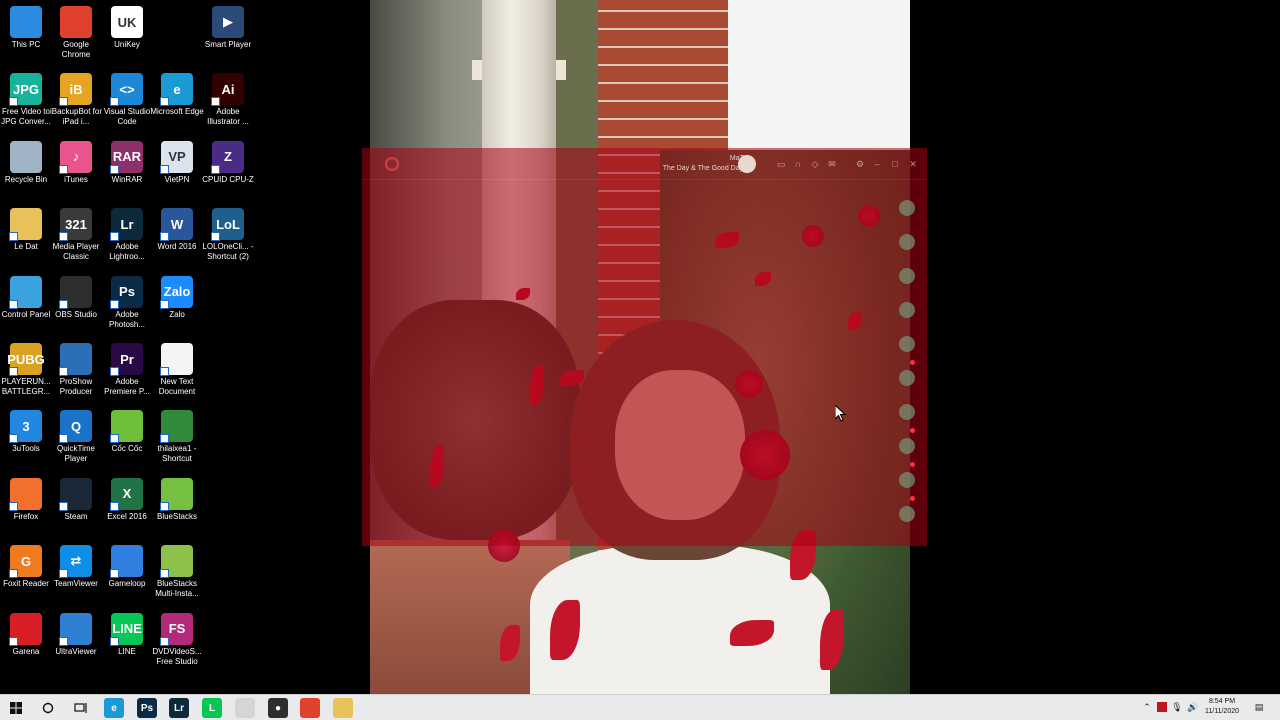 This screenshot has width=1280, height=720. Describe the element at coordinates (704, 168) in the screenshot. I see `user-status: The Day & The Good Day !` at that location.